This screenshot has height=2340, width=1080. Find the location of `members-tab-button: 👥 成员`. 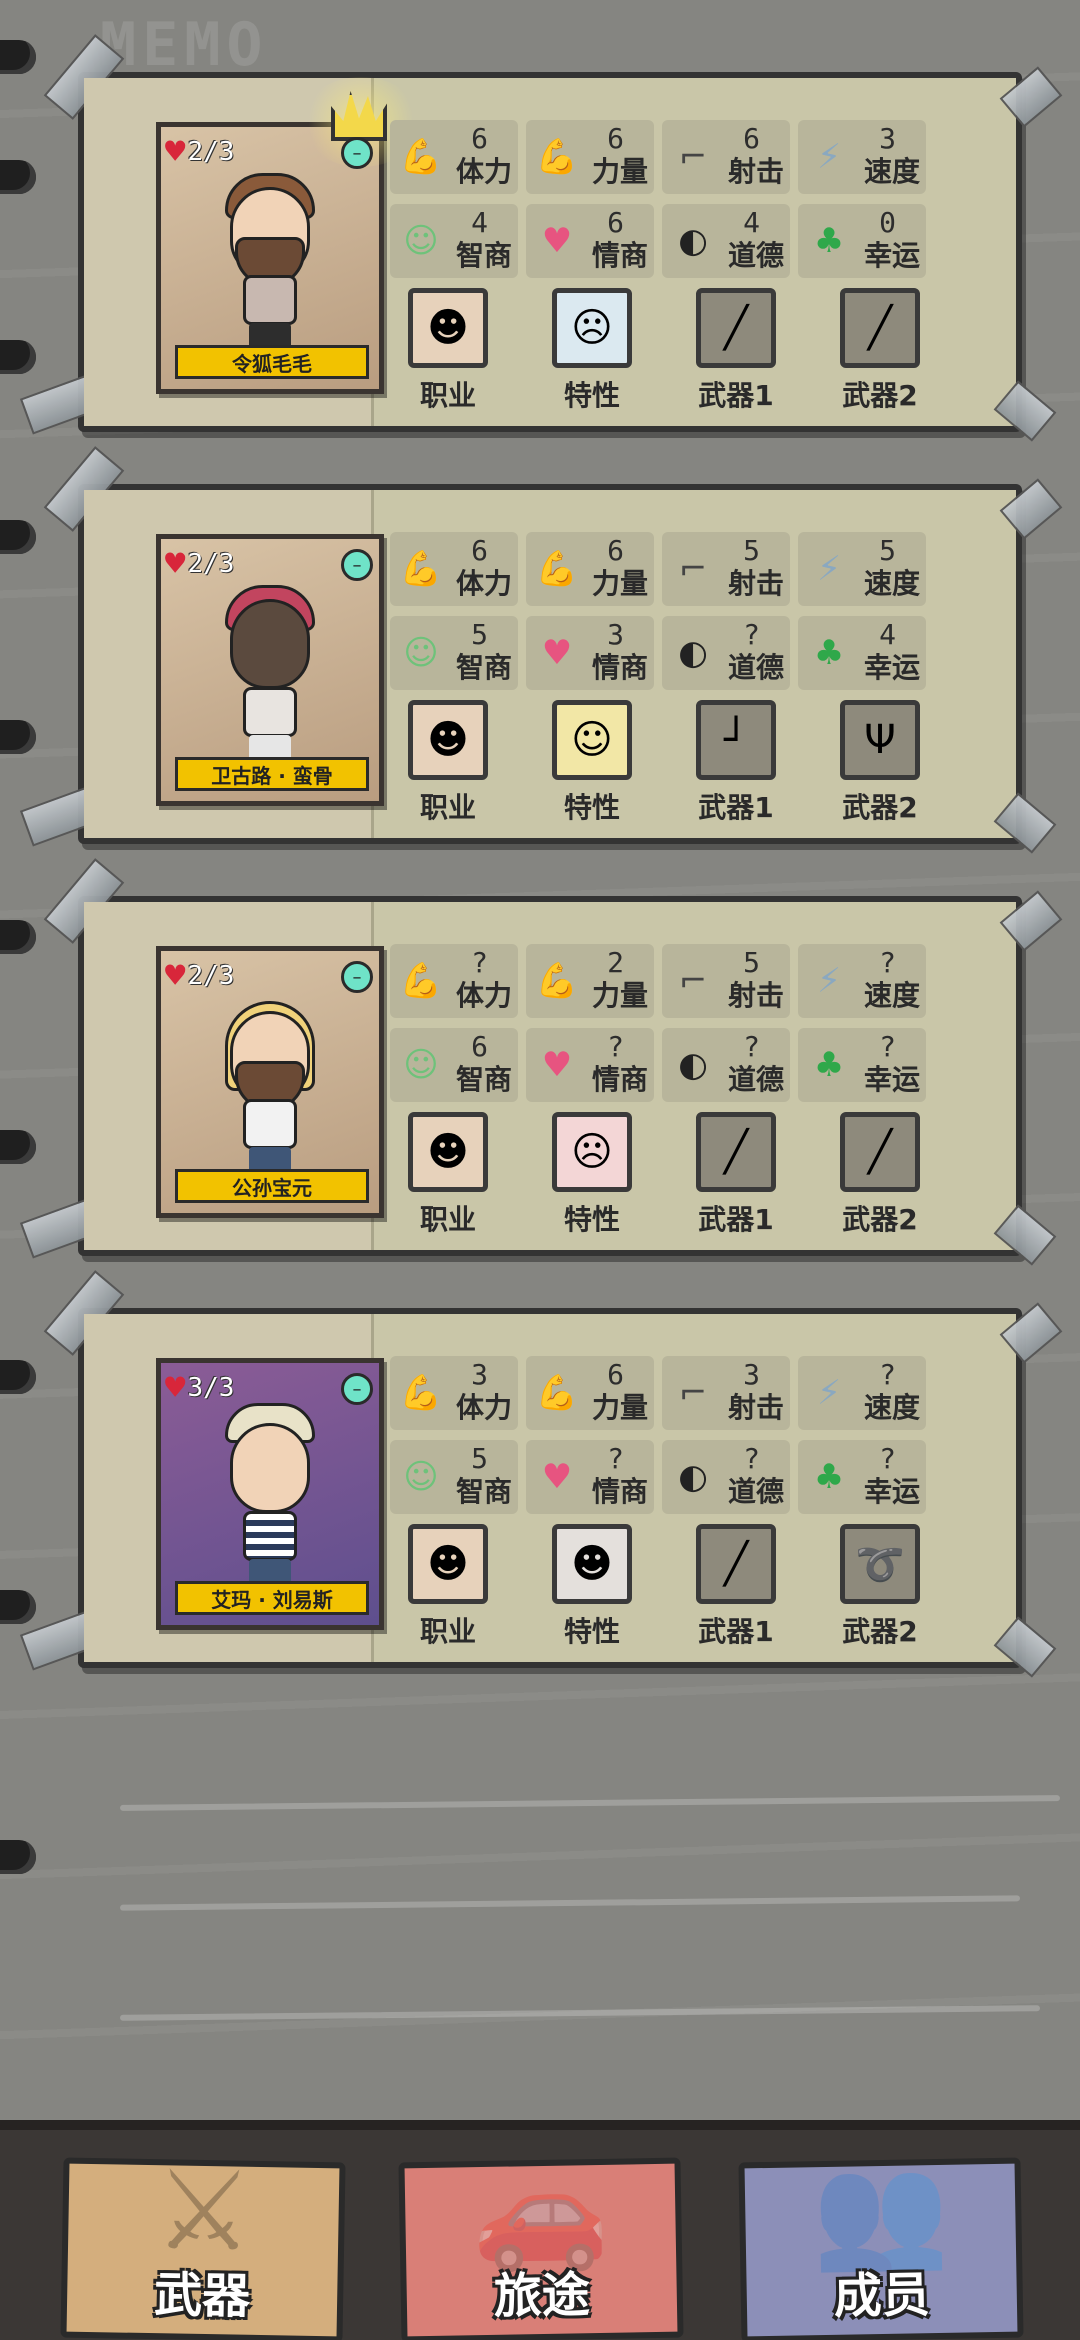

members-tab-button: 👥 成员 is located at coordinates (881, 2243).